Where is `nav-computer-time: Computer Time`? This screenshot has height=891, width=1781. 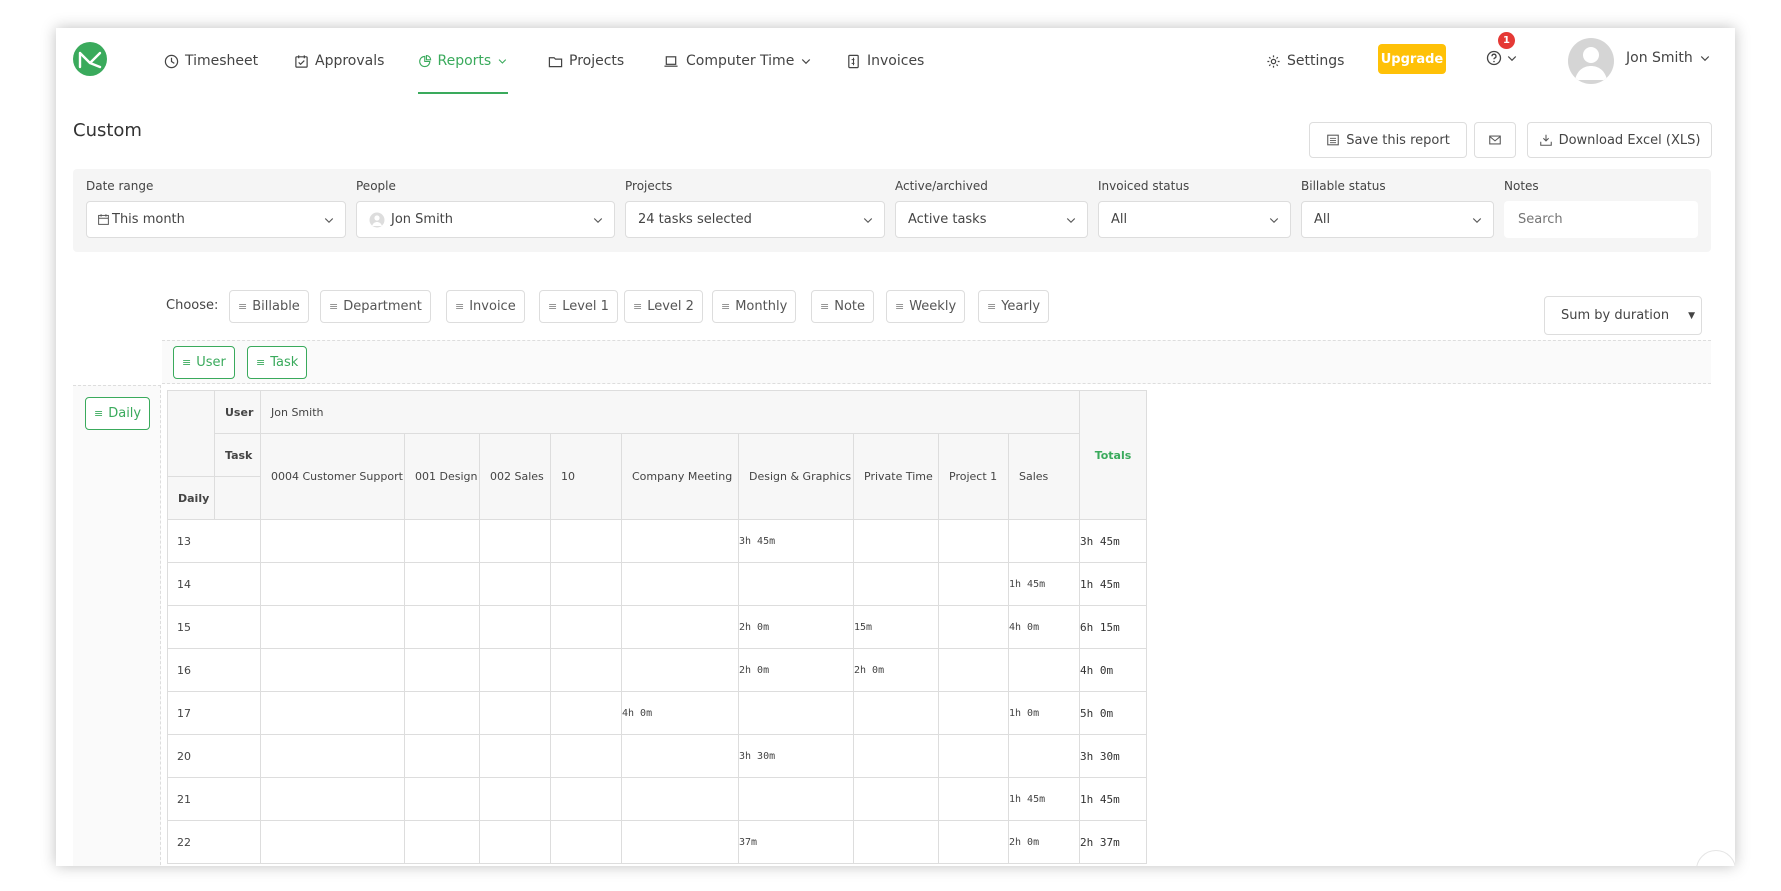
nav-computer-time: Computer Time is located at coordinates (737, 61).